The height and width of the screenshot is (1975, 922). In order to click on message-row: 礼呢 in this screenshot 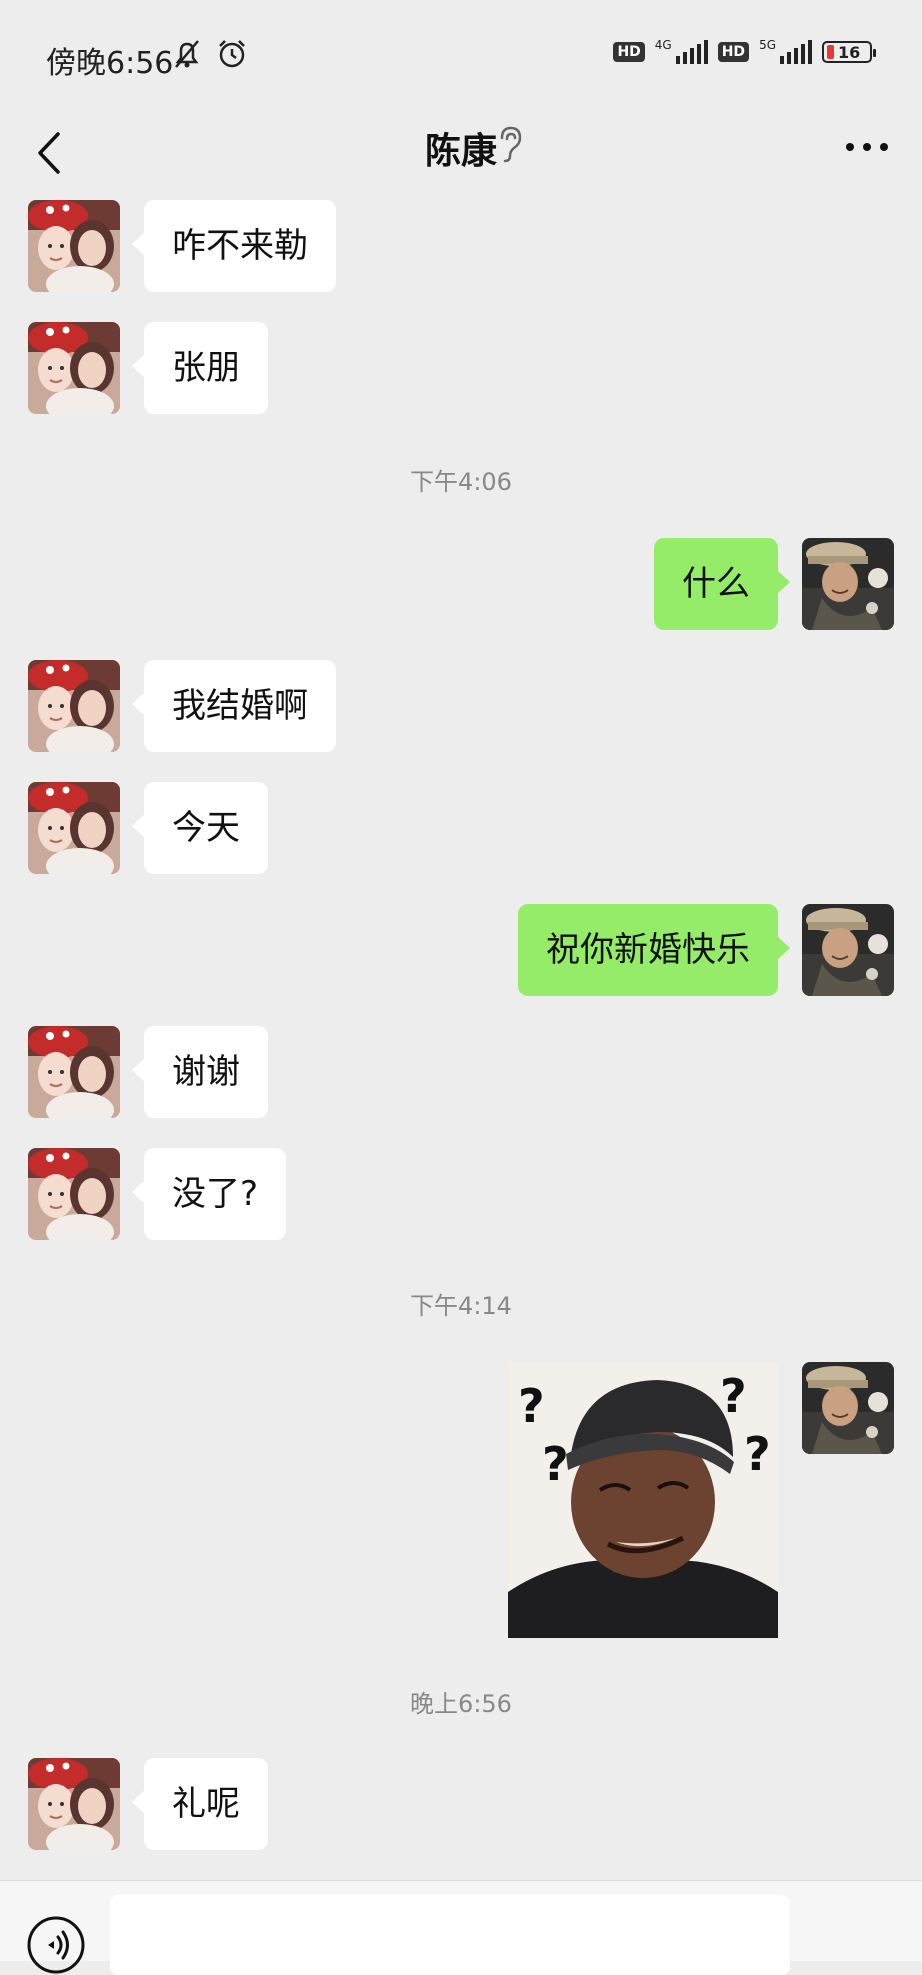, I will do `click(461, 1804)`.